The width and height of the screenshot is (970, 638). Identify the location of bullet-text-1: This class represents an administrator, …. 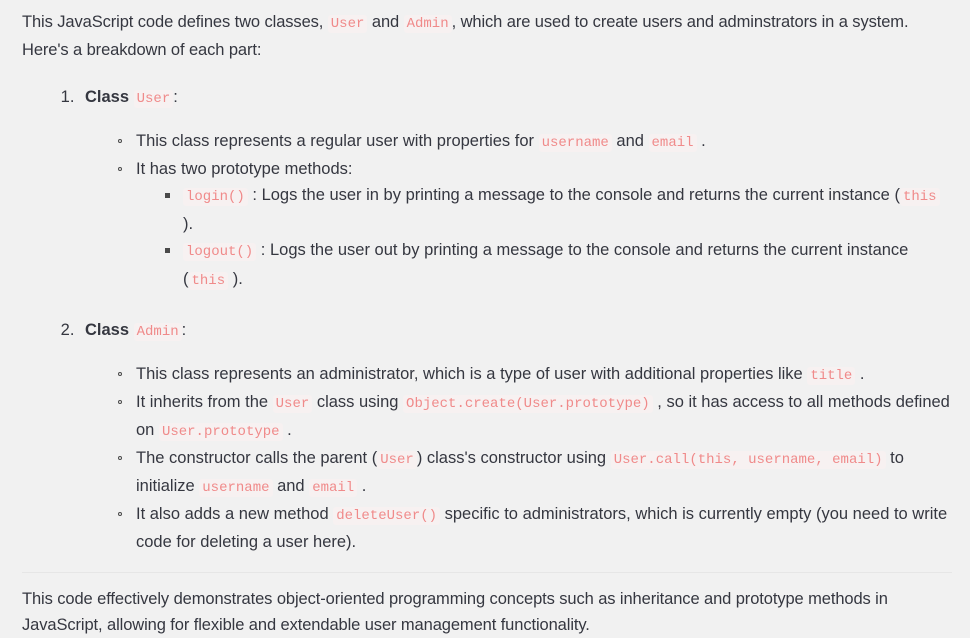
(472, 374).